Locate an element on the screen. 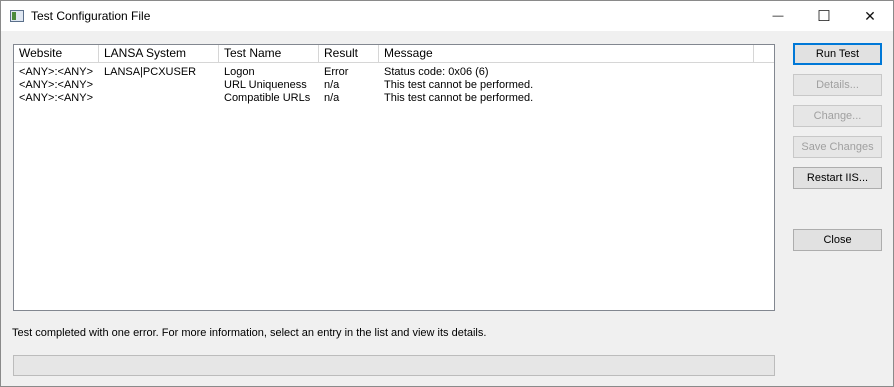  run-test-button: Run Test is located at coordinates (837, 54).